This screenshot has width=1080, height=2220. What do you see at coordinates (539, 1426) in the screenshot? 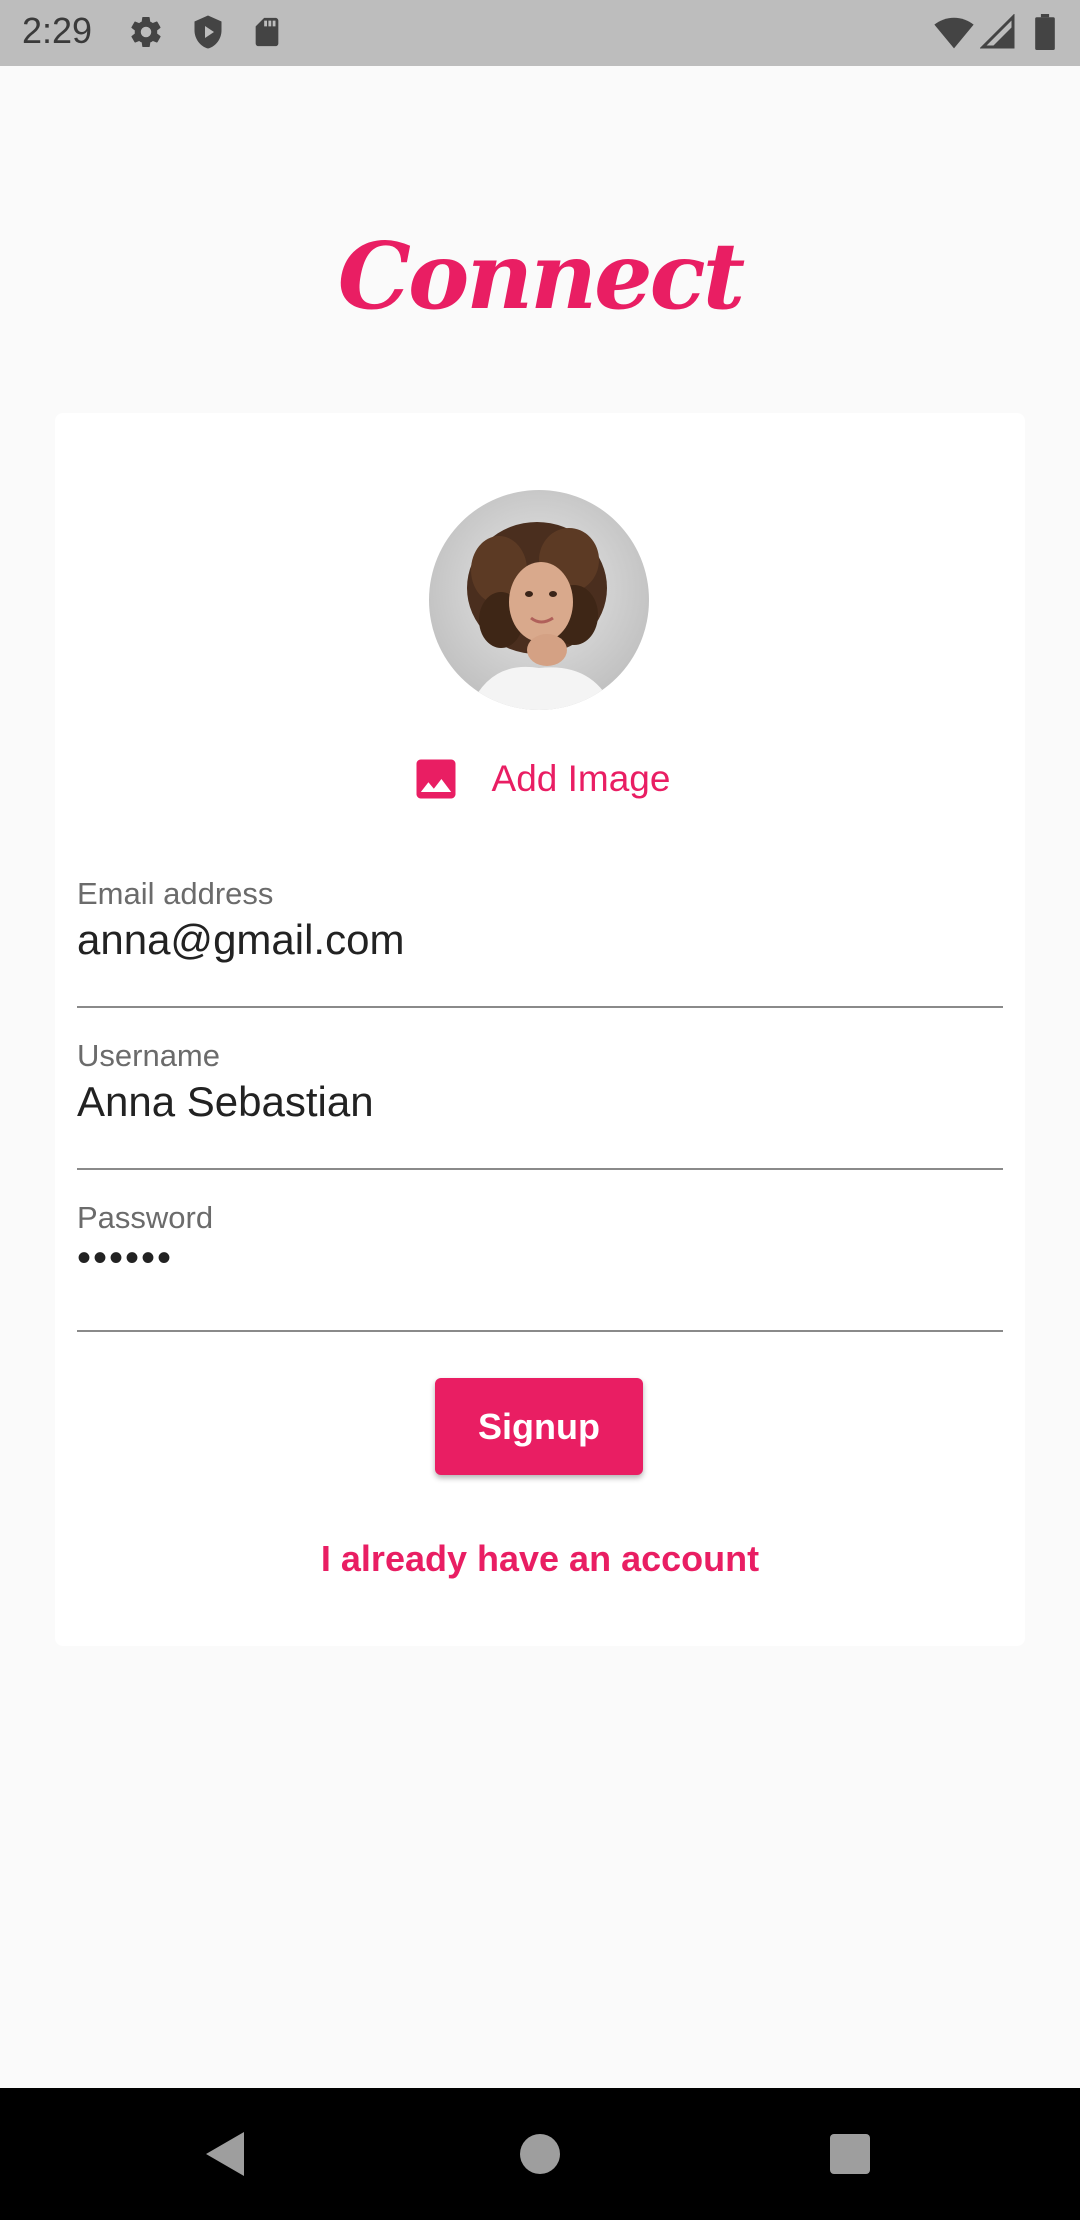
I see `signup-button: Signup` at bounding box center [539, 1426].